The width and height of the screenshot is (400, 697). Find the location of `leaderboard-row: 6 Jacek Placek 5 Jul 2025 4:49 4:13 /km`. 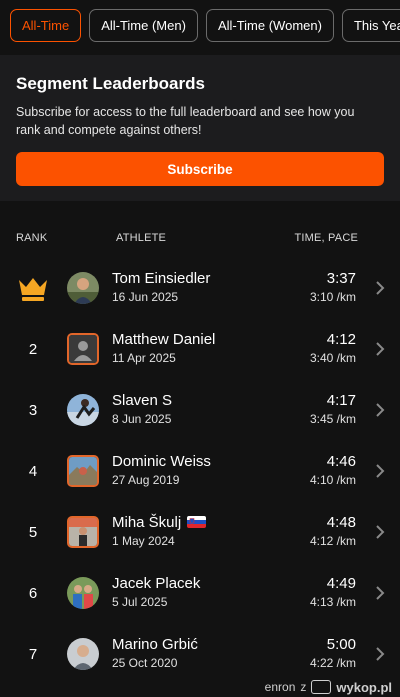

leaderboard-row: 6 Jacek Placek 5 Jul 2025 4:49 4:13 /km is located at coordinates (200, 605).